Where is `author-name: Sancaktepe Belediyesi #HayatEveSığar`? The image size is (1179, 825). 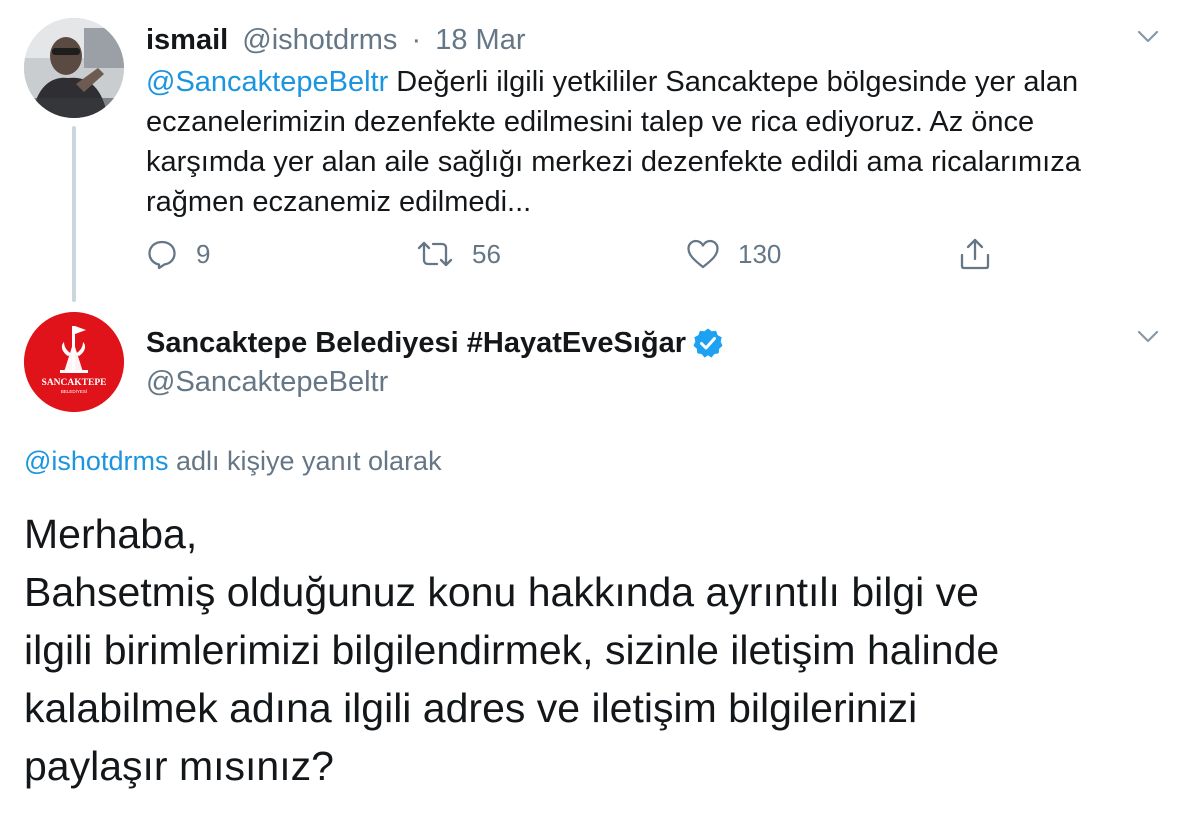 author-name: Sancaktepe Belediyesi #HayatEveSığar is located at coordinates (416, 343).